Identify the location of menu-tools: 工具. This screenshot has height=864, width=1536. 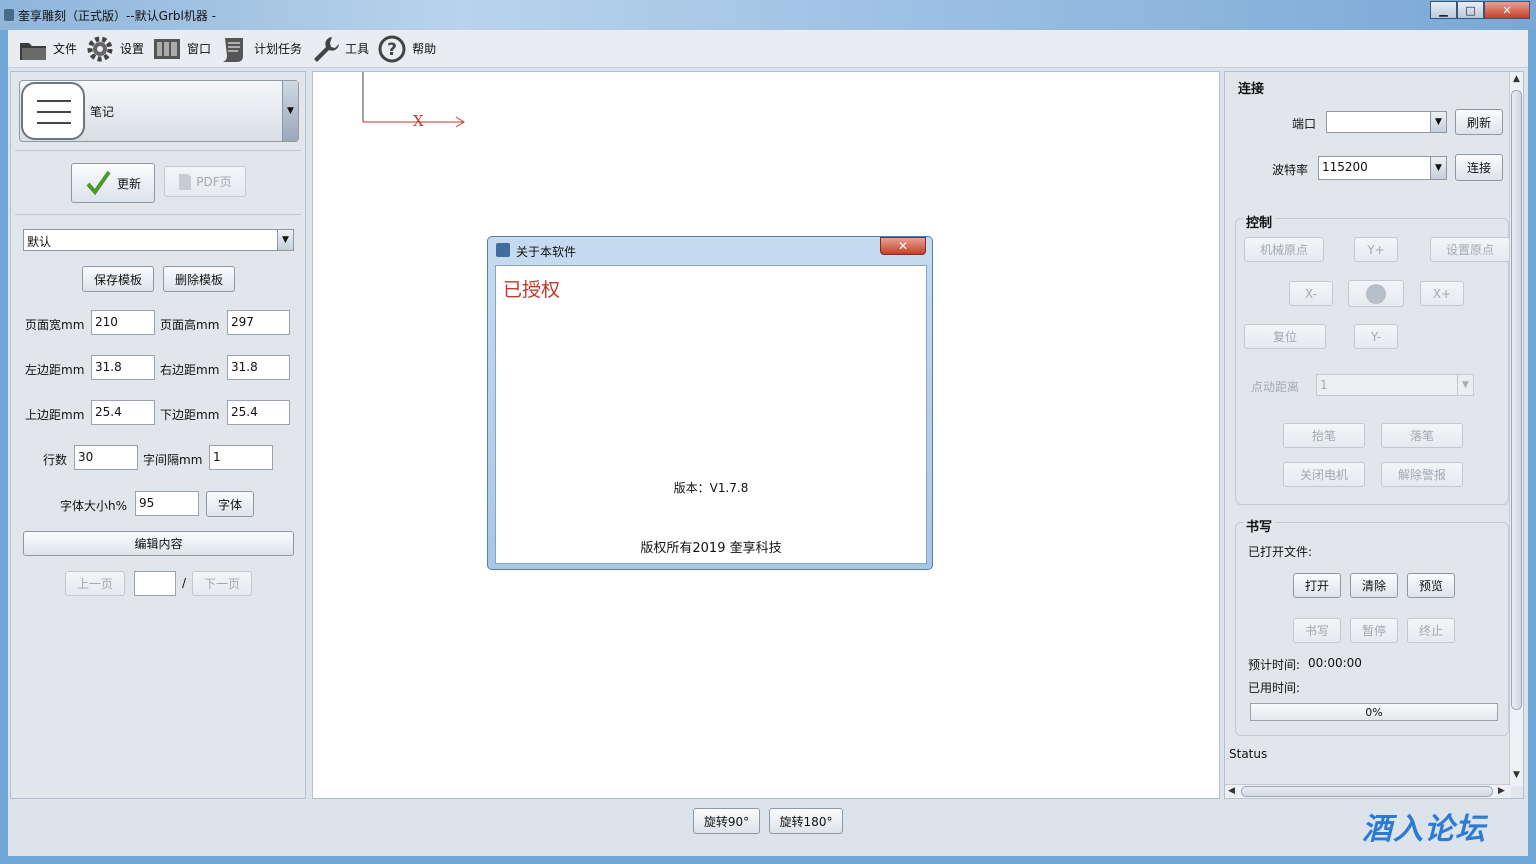
(339, 49).